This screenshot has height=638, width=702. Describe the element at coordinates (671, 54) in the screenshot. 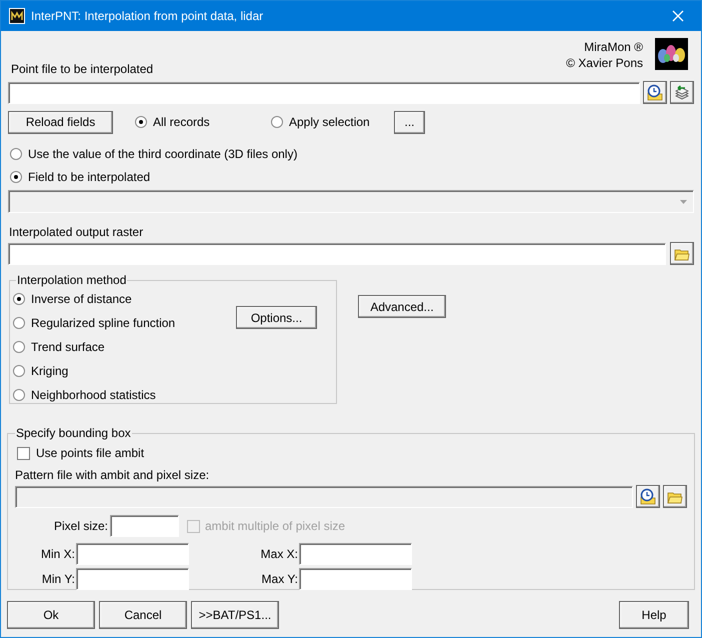

I see `logo-icon` at that location.